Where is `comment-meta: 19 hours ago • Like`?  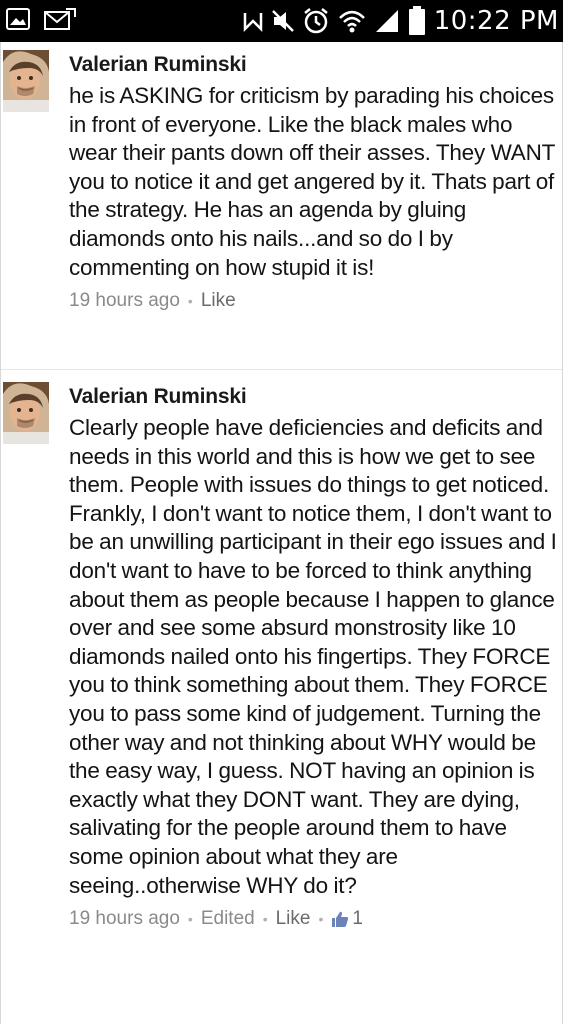 comment-meta: 19 hours ago • Like is located at coordinates (314, 301).